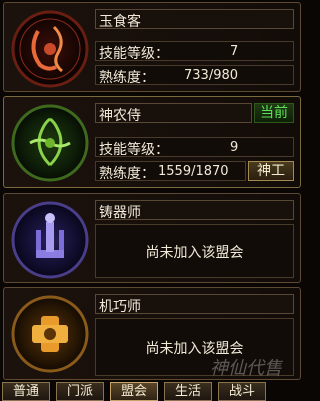  Describe the element at coordinates (194, 210) in the screenshot. I see `profession-name-bar: 铸器师` at that location.